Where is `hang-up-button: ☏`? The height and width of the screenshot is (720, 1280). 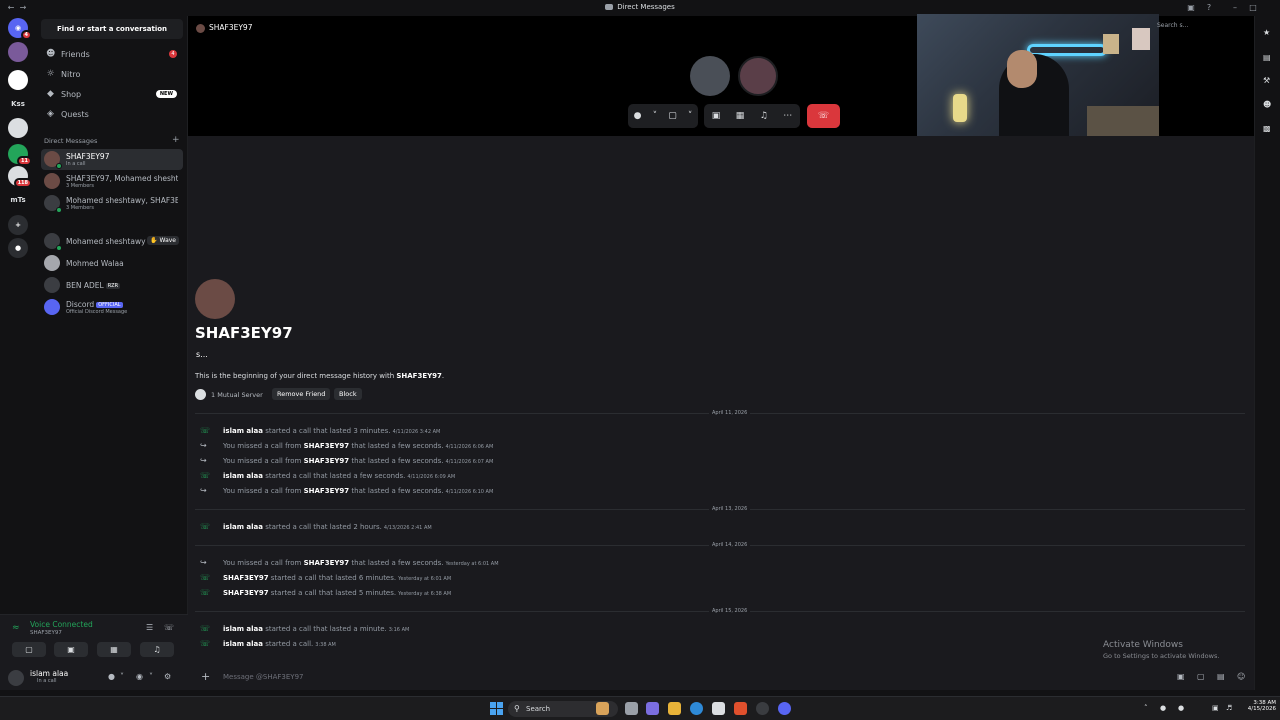 hang-up-button: ☏ is located at coordinates (823, 116).